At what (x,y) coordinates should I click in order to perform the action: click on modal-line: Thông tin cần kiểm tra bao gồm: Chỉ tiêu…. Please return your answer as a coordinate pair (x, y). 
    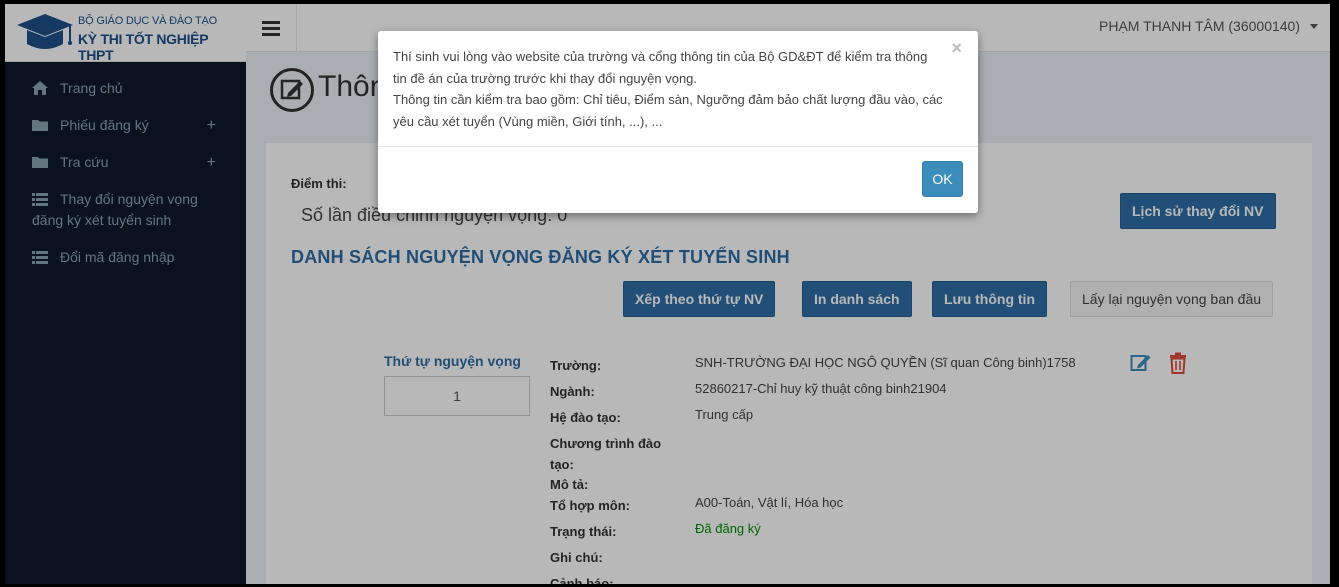
    Looking at the image, I should click on (668, 99).